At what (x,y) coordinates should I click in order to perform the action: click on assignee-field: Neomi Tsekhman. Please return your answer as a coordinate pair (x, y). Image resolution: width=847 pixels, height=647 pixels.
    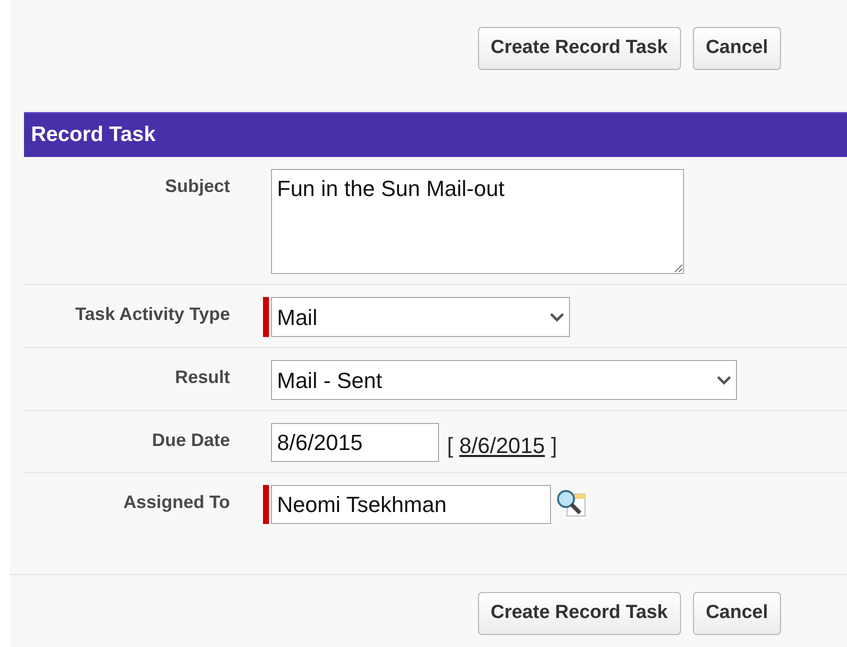
    Looking at the image, I should click on (411, 504).